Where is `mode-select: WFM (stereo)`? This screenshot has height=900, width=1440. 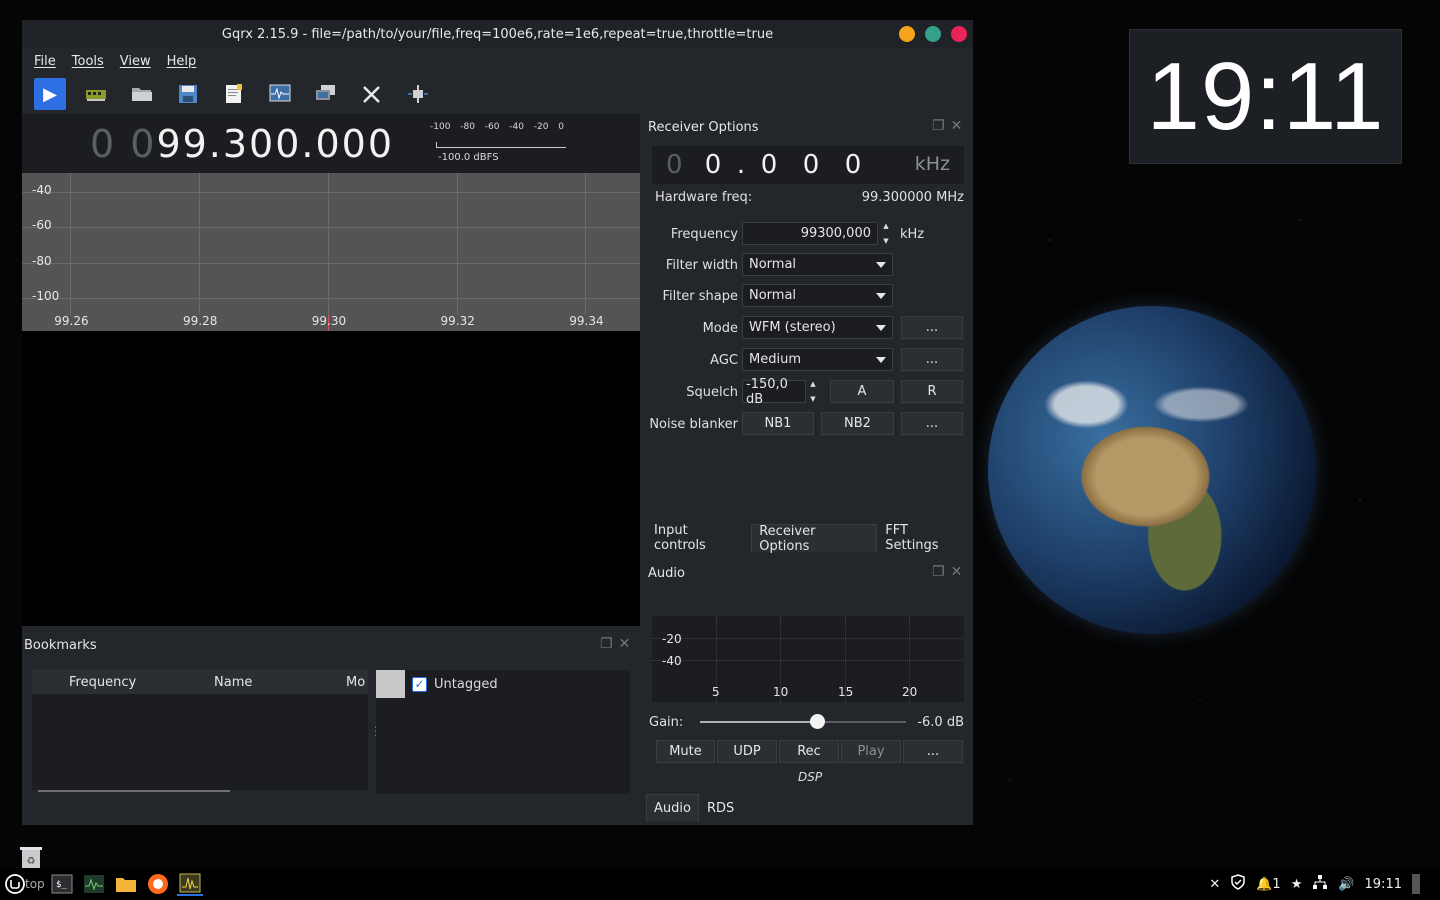
mode-select: WFM (stereo) is located at coordinates (817, 327).